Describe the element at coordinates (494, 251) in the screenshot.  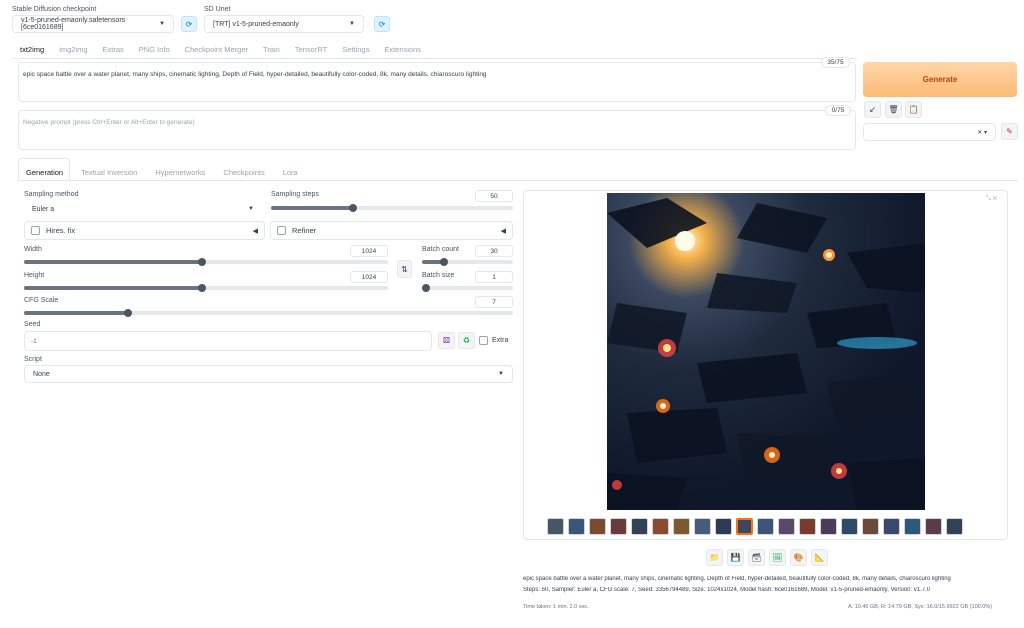
I see `batch-count-input: 30` at that location.